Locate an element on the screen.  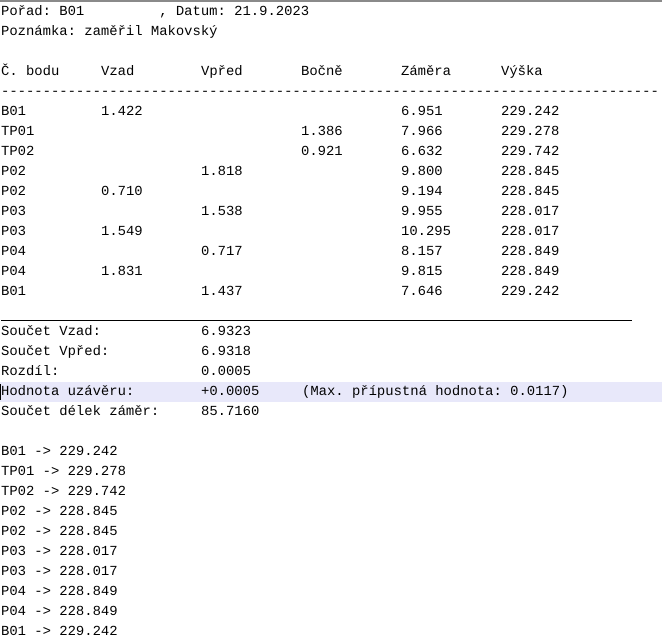
table-cell: 1.831 is located at coordinates (122, 272).